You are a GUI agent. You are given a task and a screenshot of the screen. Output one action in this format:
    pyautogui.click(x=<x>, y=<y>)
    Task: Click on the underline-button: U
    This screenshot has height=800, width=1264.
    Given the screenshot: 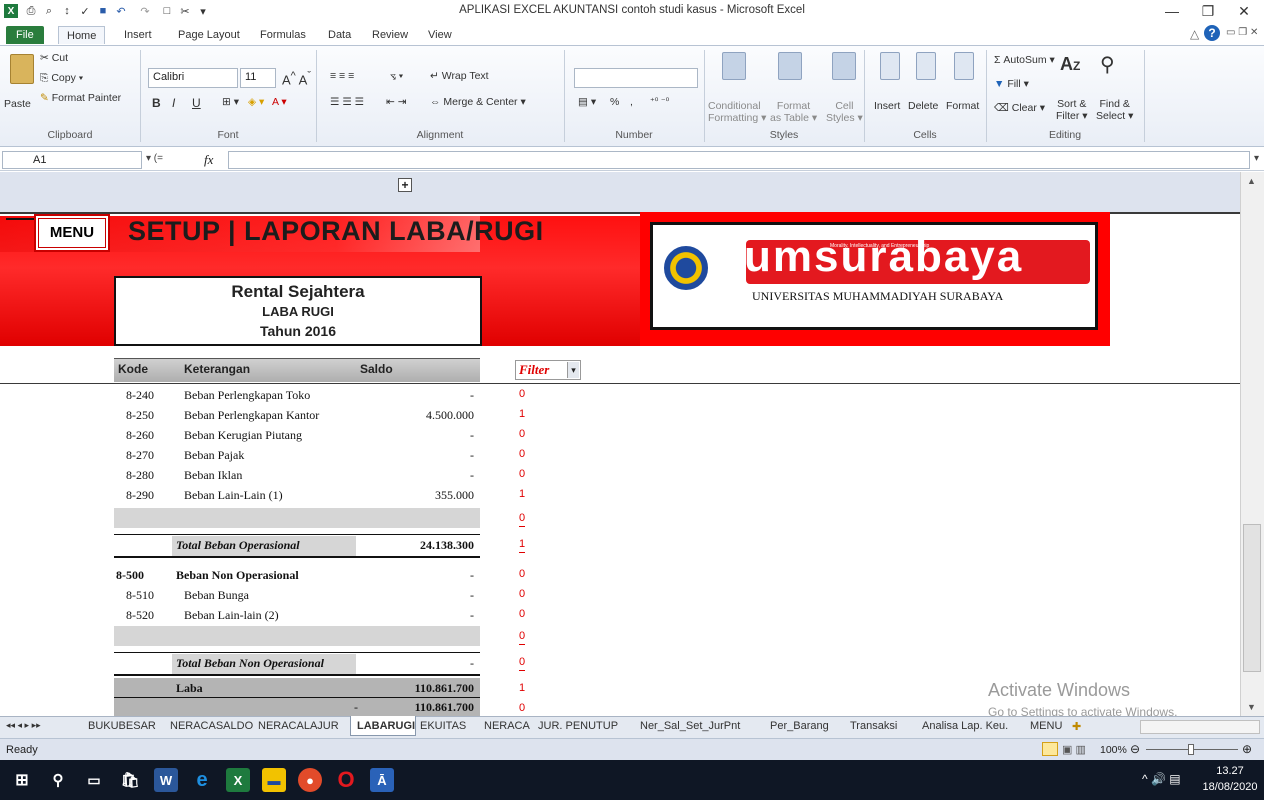 What is the action you would take?
    pyautogui.click(x=196, y=103)
    